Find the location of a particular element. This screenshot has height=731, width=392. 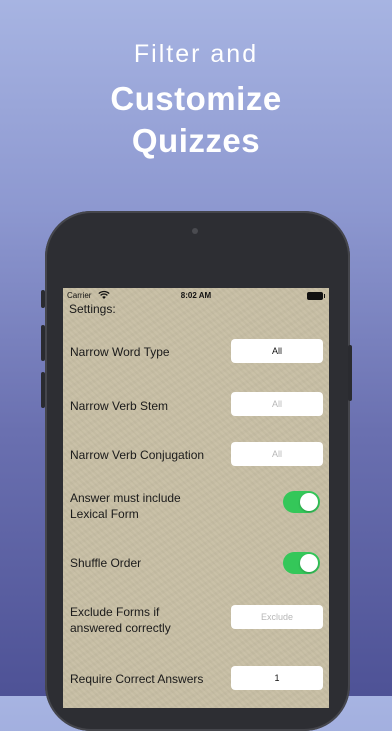

headline-subtitle: Filter and is located at coordinates (196, 54).